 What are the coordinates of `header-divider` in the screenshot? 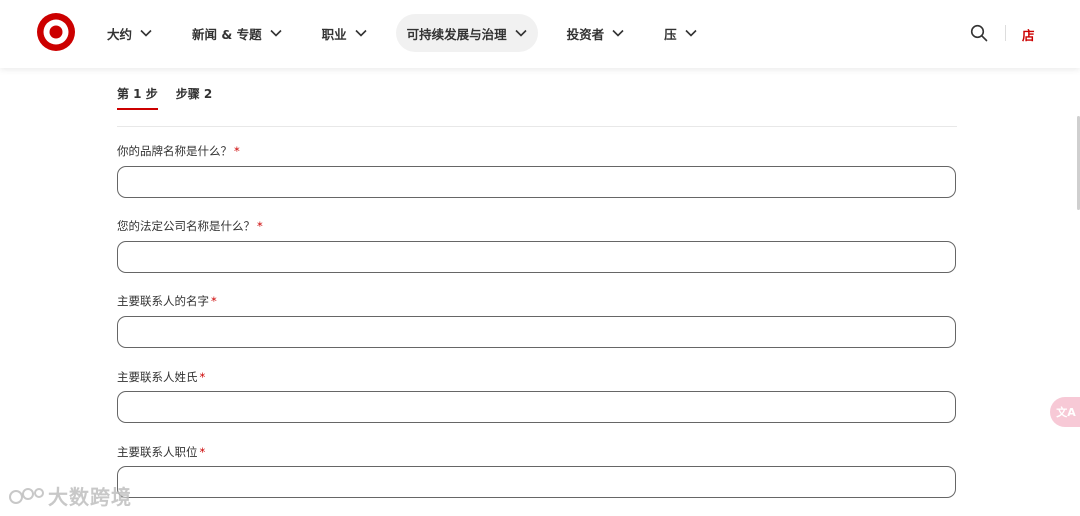 It's located at (1005, 33).